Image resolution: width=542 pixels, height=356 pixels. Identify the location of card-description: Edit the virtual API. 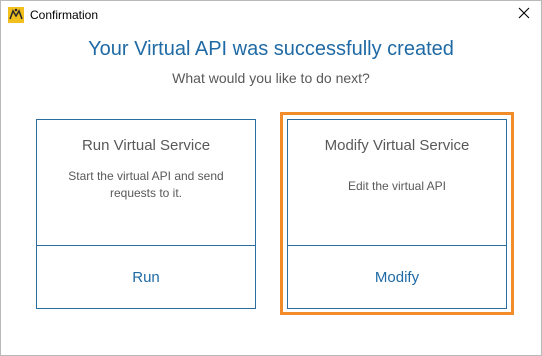
(397, 186).